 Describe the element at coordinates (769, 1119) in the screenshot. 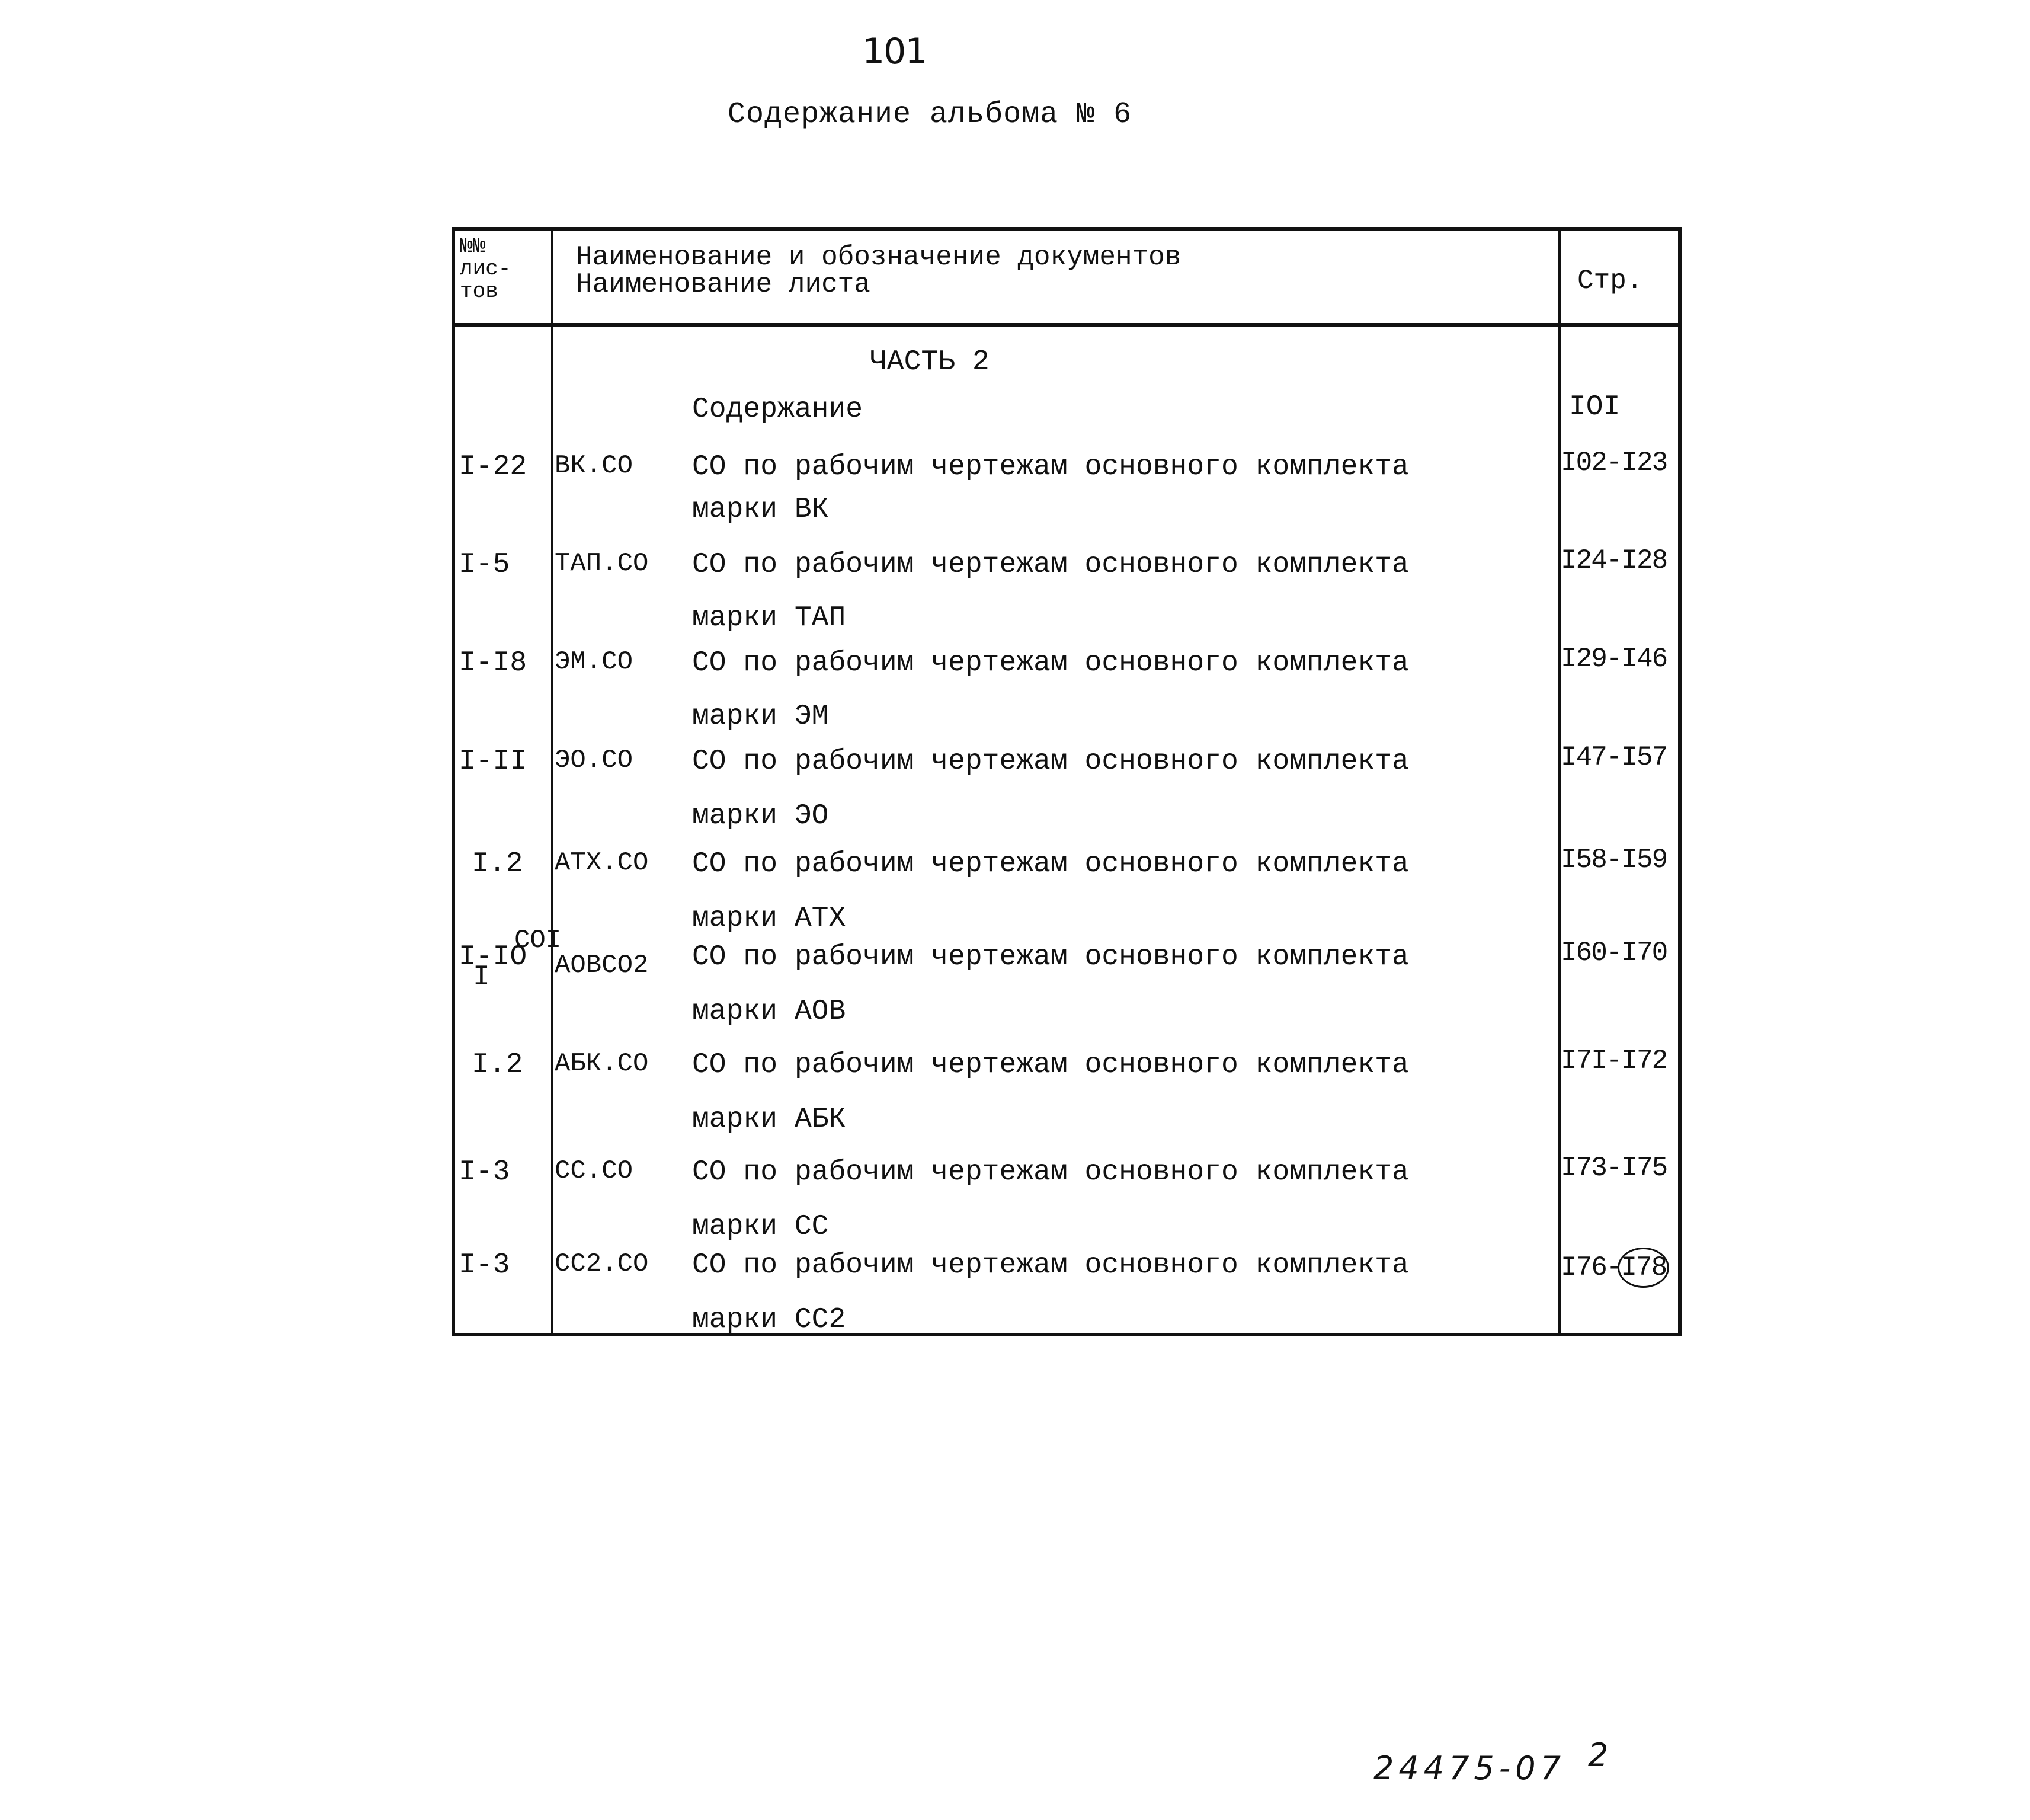

I see `row-description-mark: марки АБК` at that location.